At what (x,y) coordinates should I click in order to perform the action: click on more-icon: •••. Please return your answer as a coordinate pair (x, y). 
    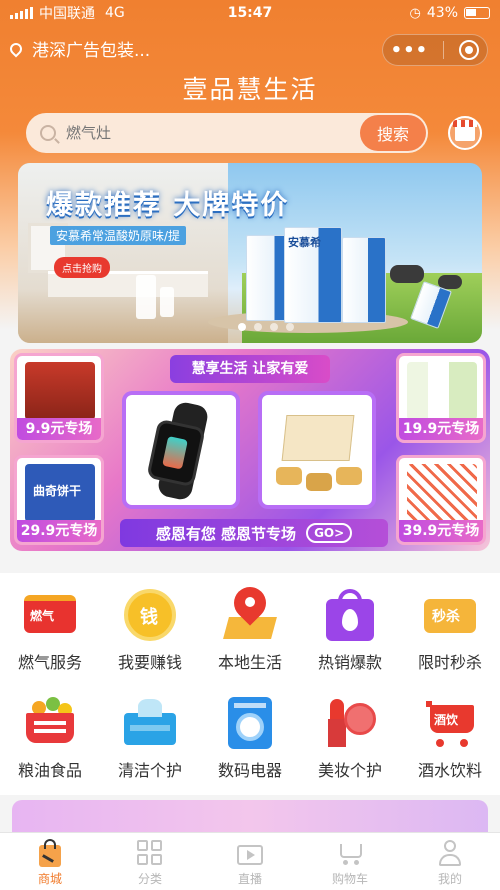
    Looking at the image, I should click on (410, 50).